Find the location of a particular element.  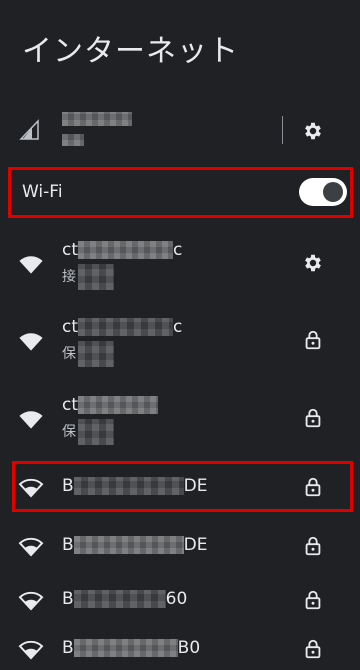

ssid-suffix: B0 is located at coordinates (189, 648).